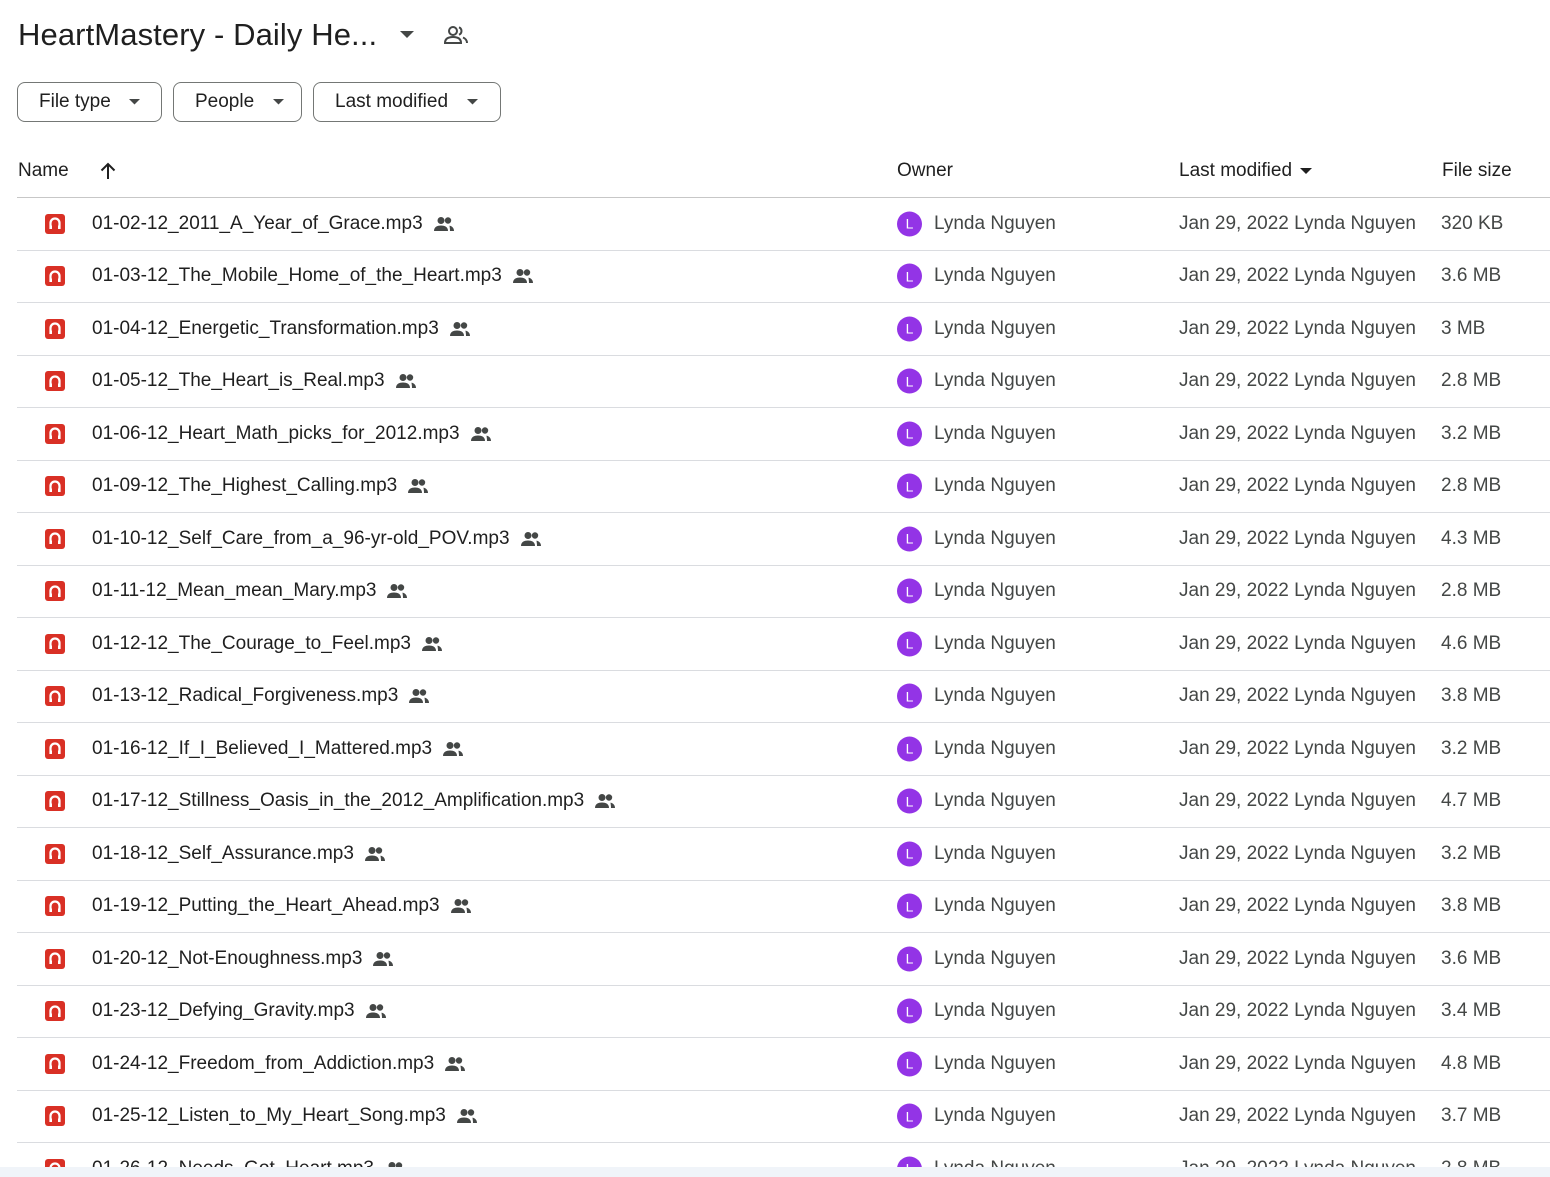 This screenshot has width=1550, height=1177. Describe the element at coordinates (237, 102) in the screenshot. I see `people-filter: People` at that location.